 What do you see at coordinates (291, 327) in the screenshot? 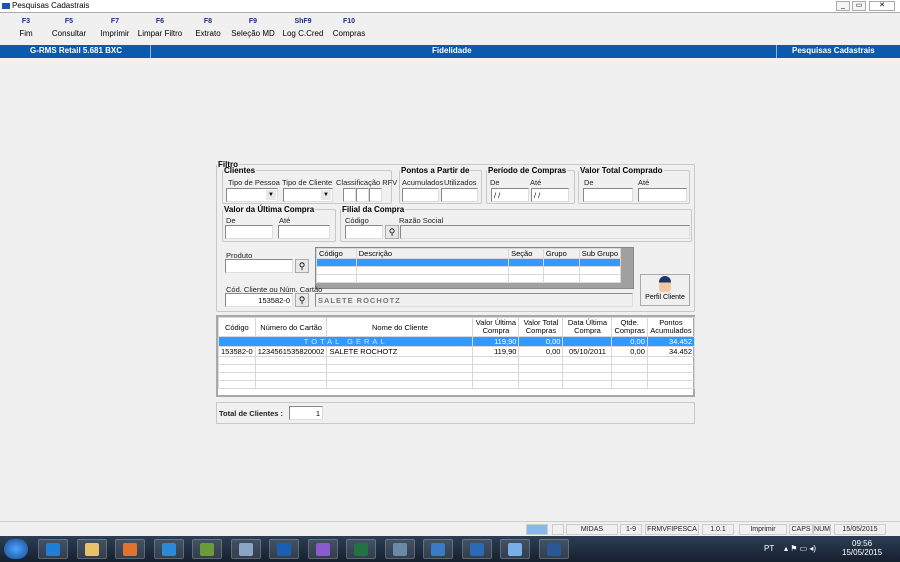
I see `col-cartao: Número do Cartão` at bounding box center [291, 327].